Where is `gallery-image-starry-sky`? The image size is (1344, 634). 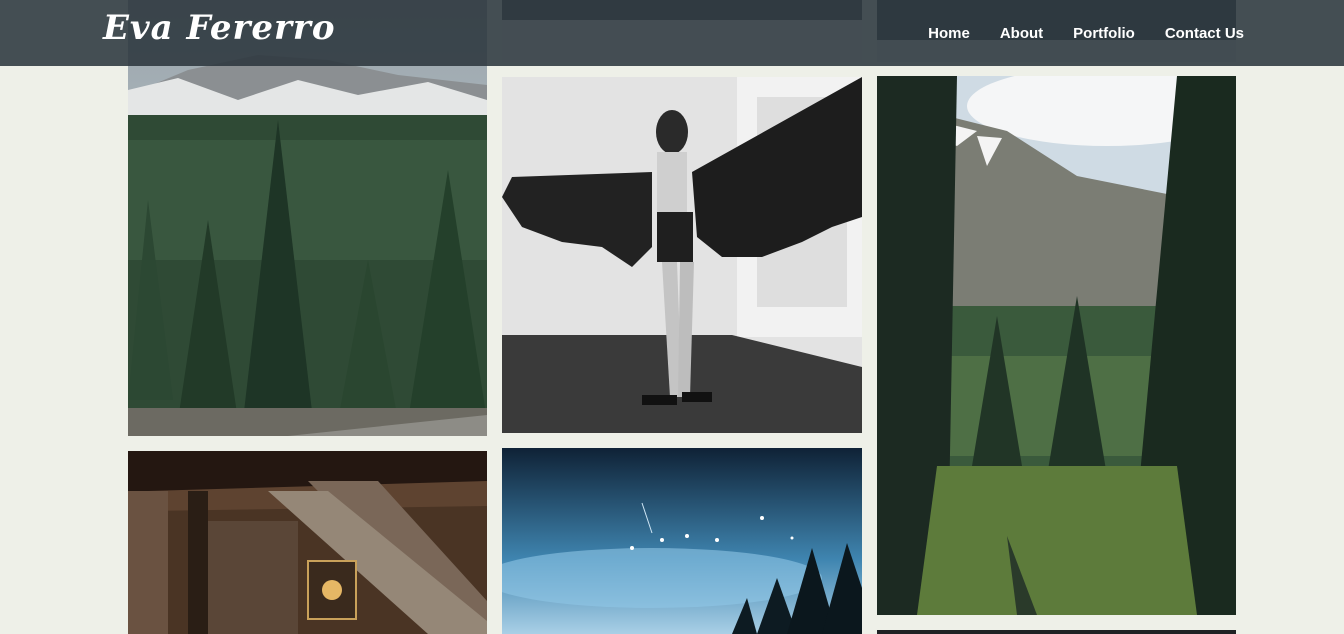
gallery-image-starry-sky is located at coordinates (682, 541).